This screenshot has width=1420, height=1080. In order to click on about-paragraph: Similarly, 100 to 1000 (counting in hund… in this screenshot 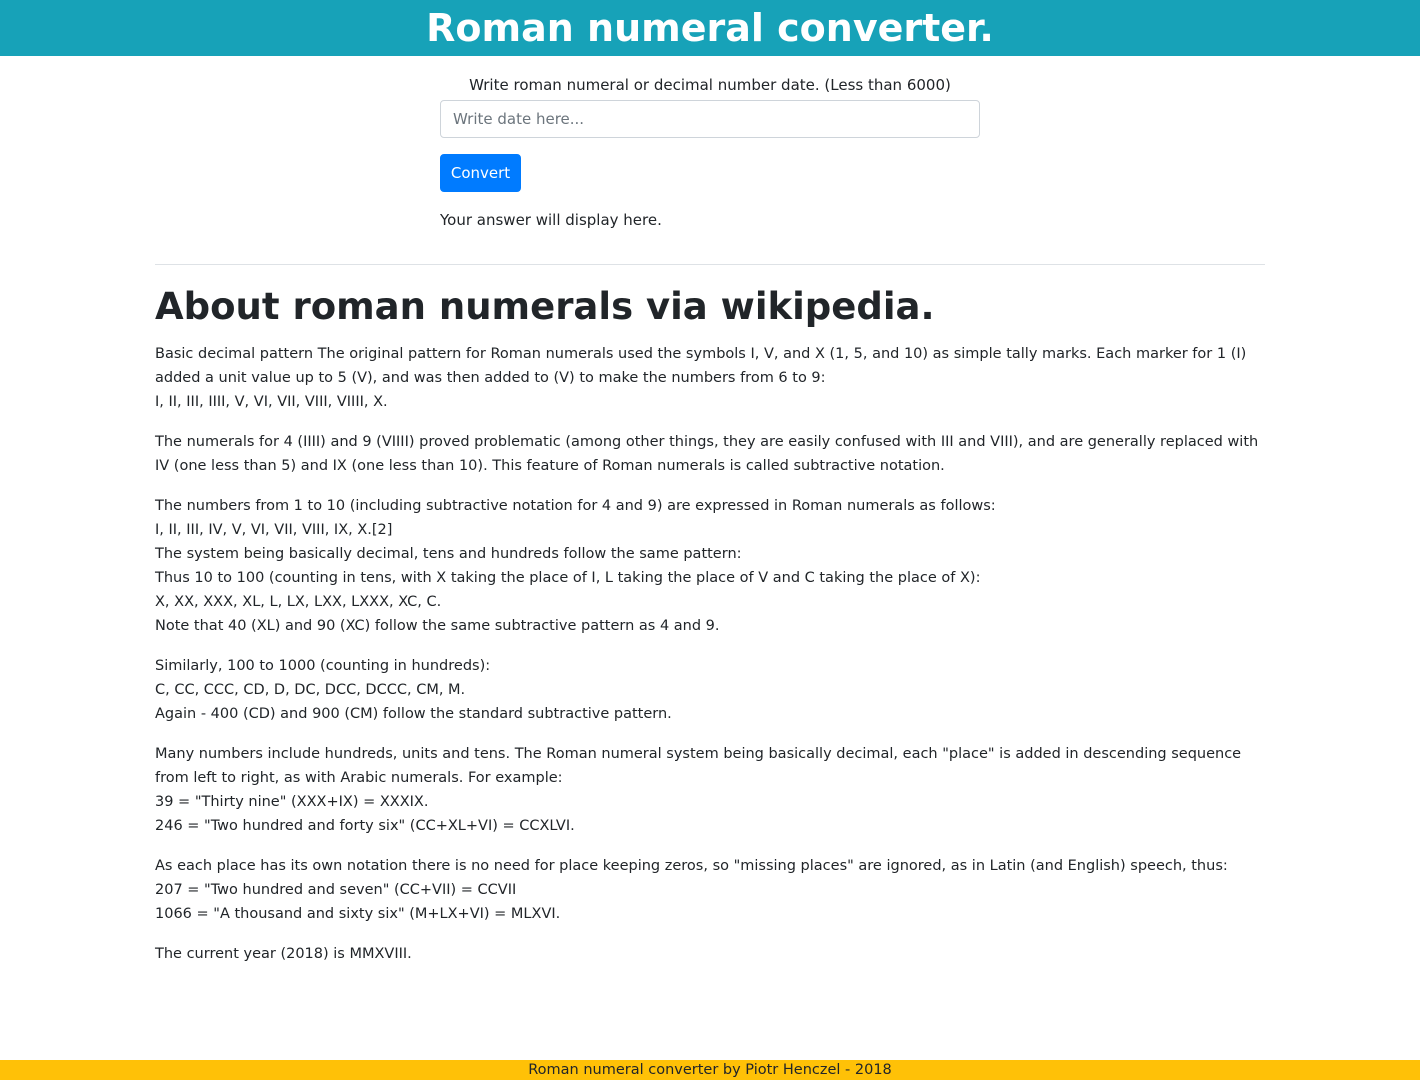, I will do `click(710, 690)`.